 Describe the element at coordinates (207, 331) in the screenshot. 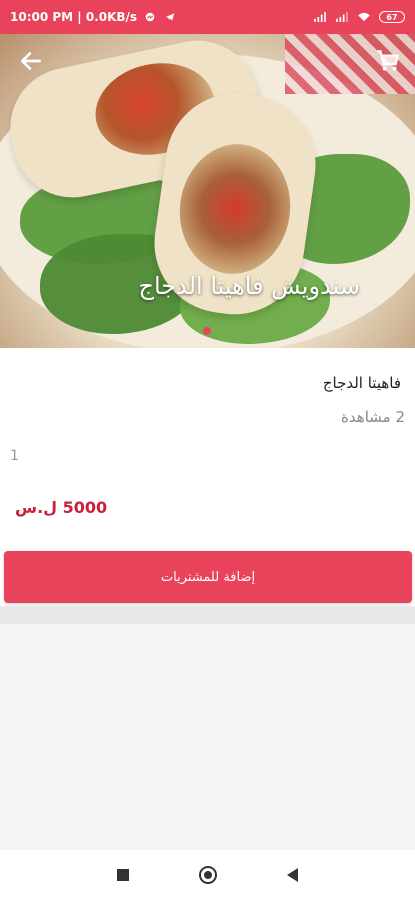

I see `carousel-indicator` at that location.